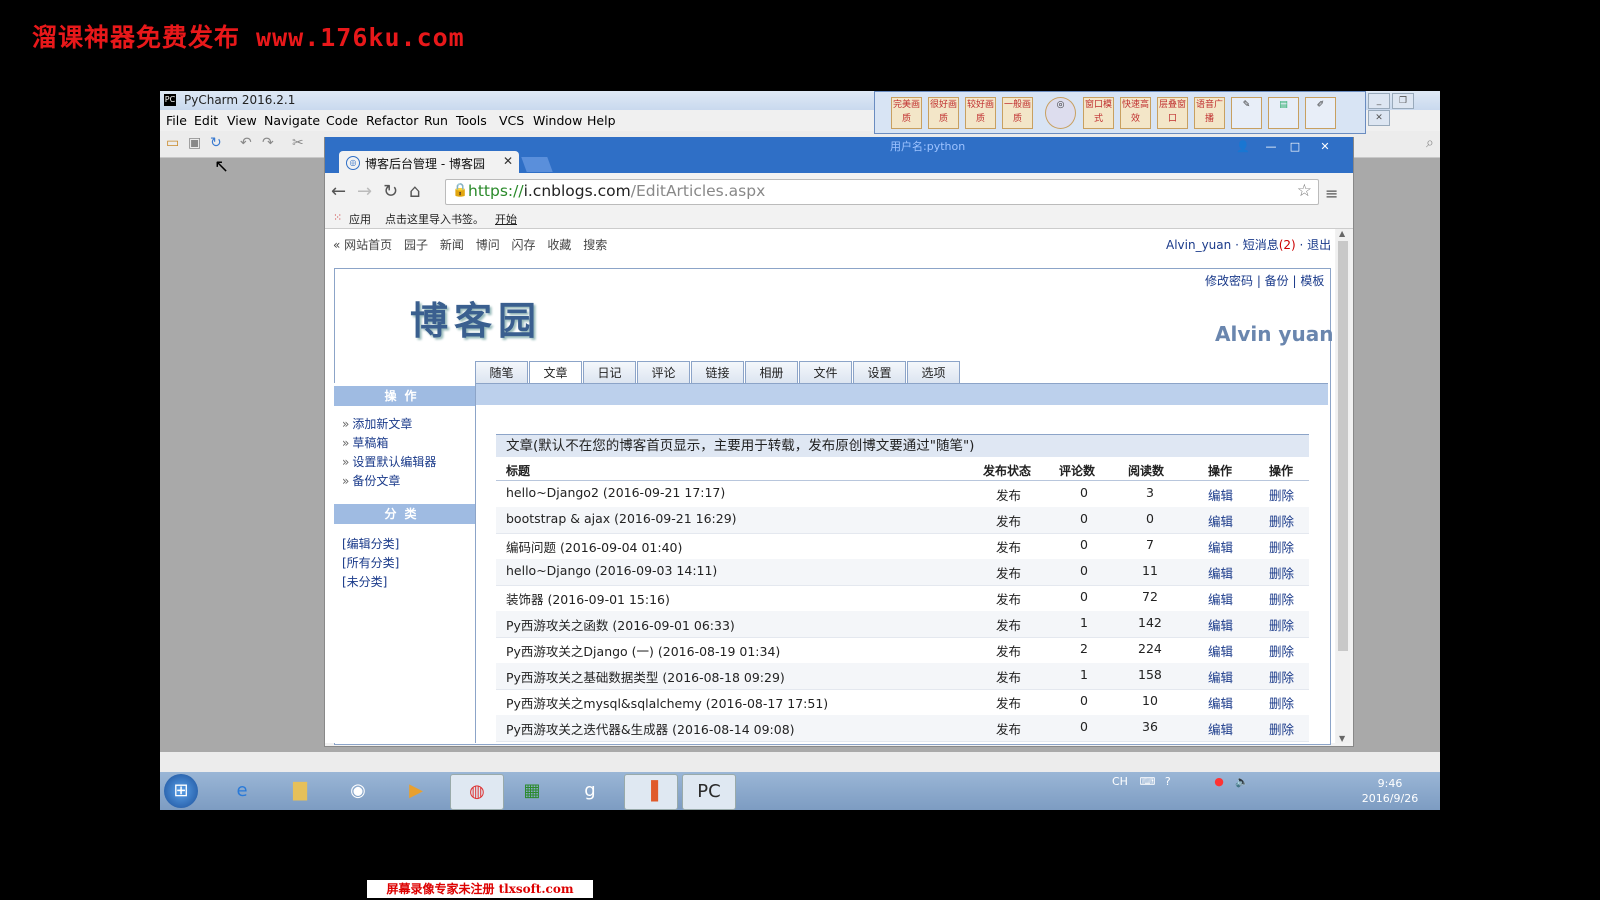 The width and height of the screenshot is (1600, 900). What do you see at coordinates (594, 546) in the screenshot?
I see `article-title: 编码问题 (2016-09-04 01:40)` at bounding box center [594, 546].